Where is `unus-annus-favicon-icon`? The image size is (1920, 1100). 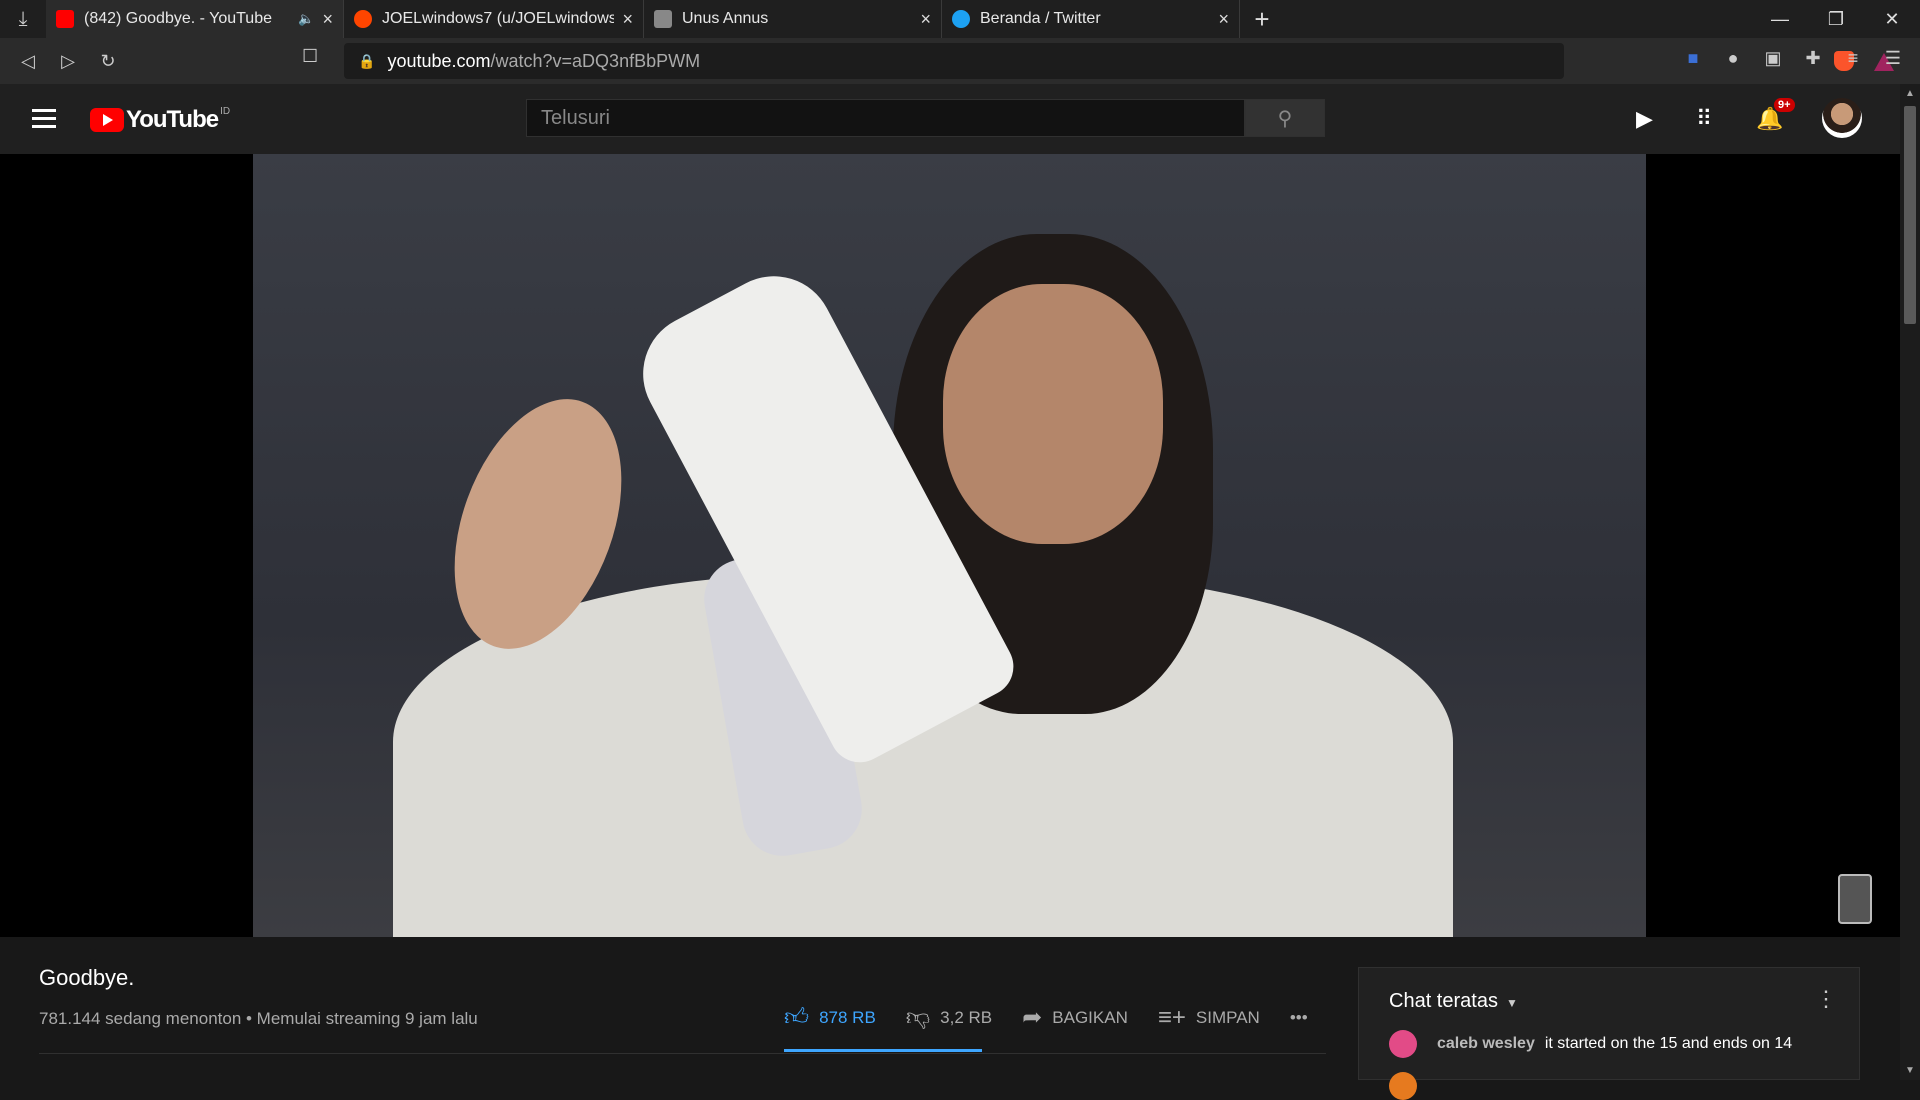
unus-annus-favicon-icon is located at coordinates (663, 19).